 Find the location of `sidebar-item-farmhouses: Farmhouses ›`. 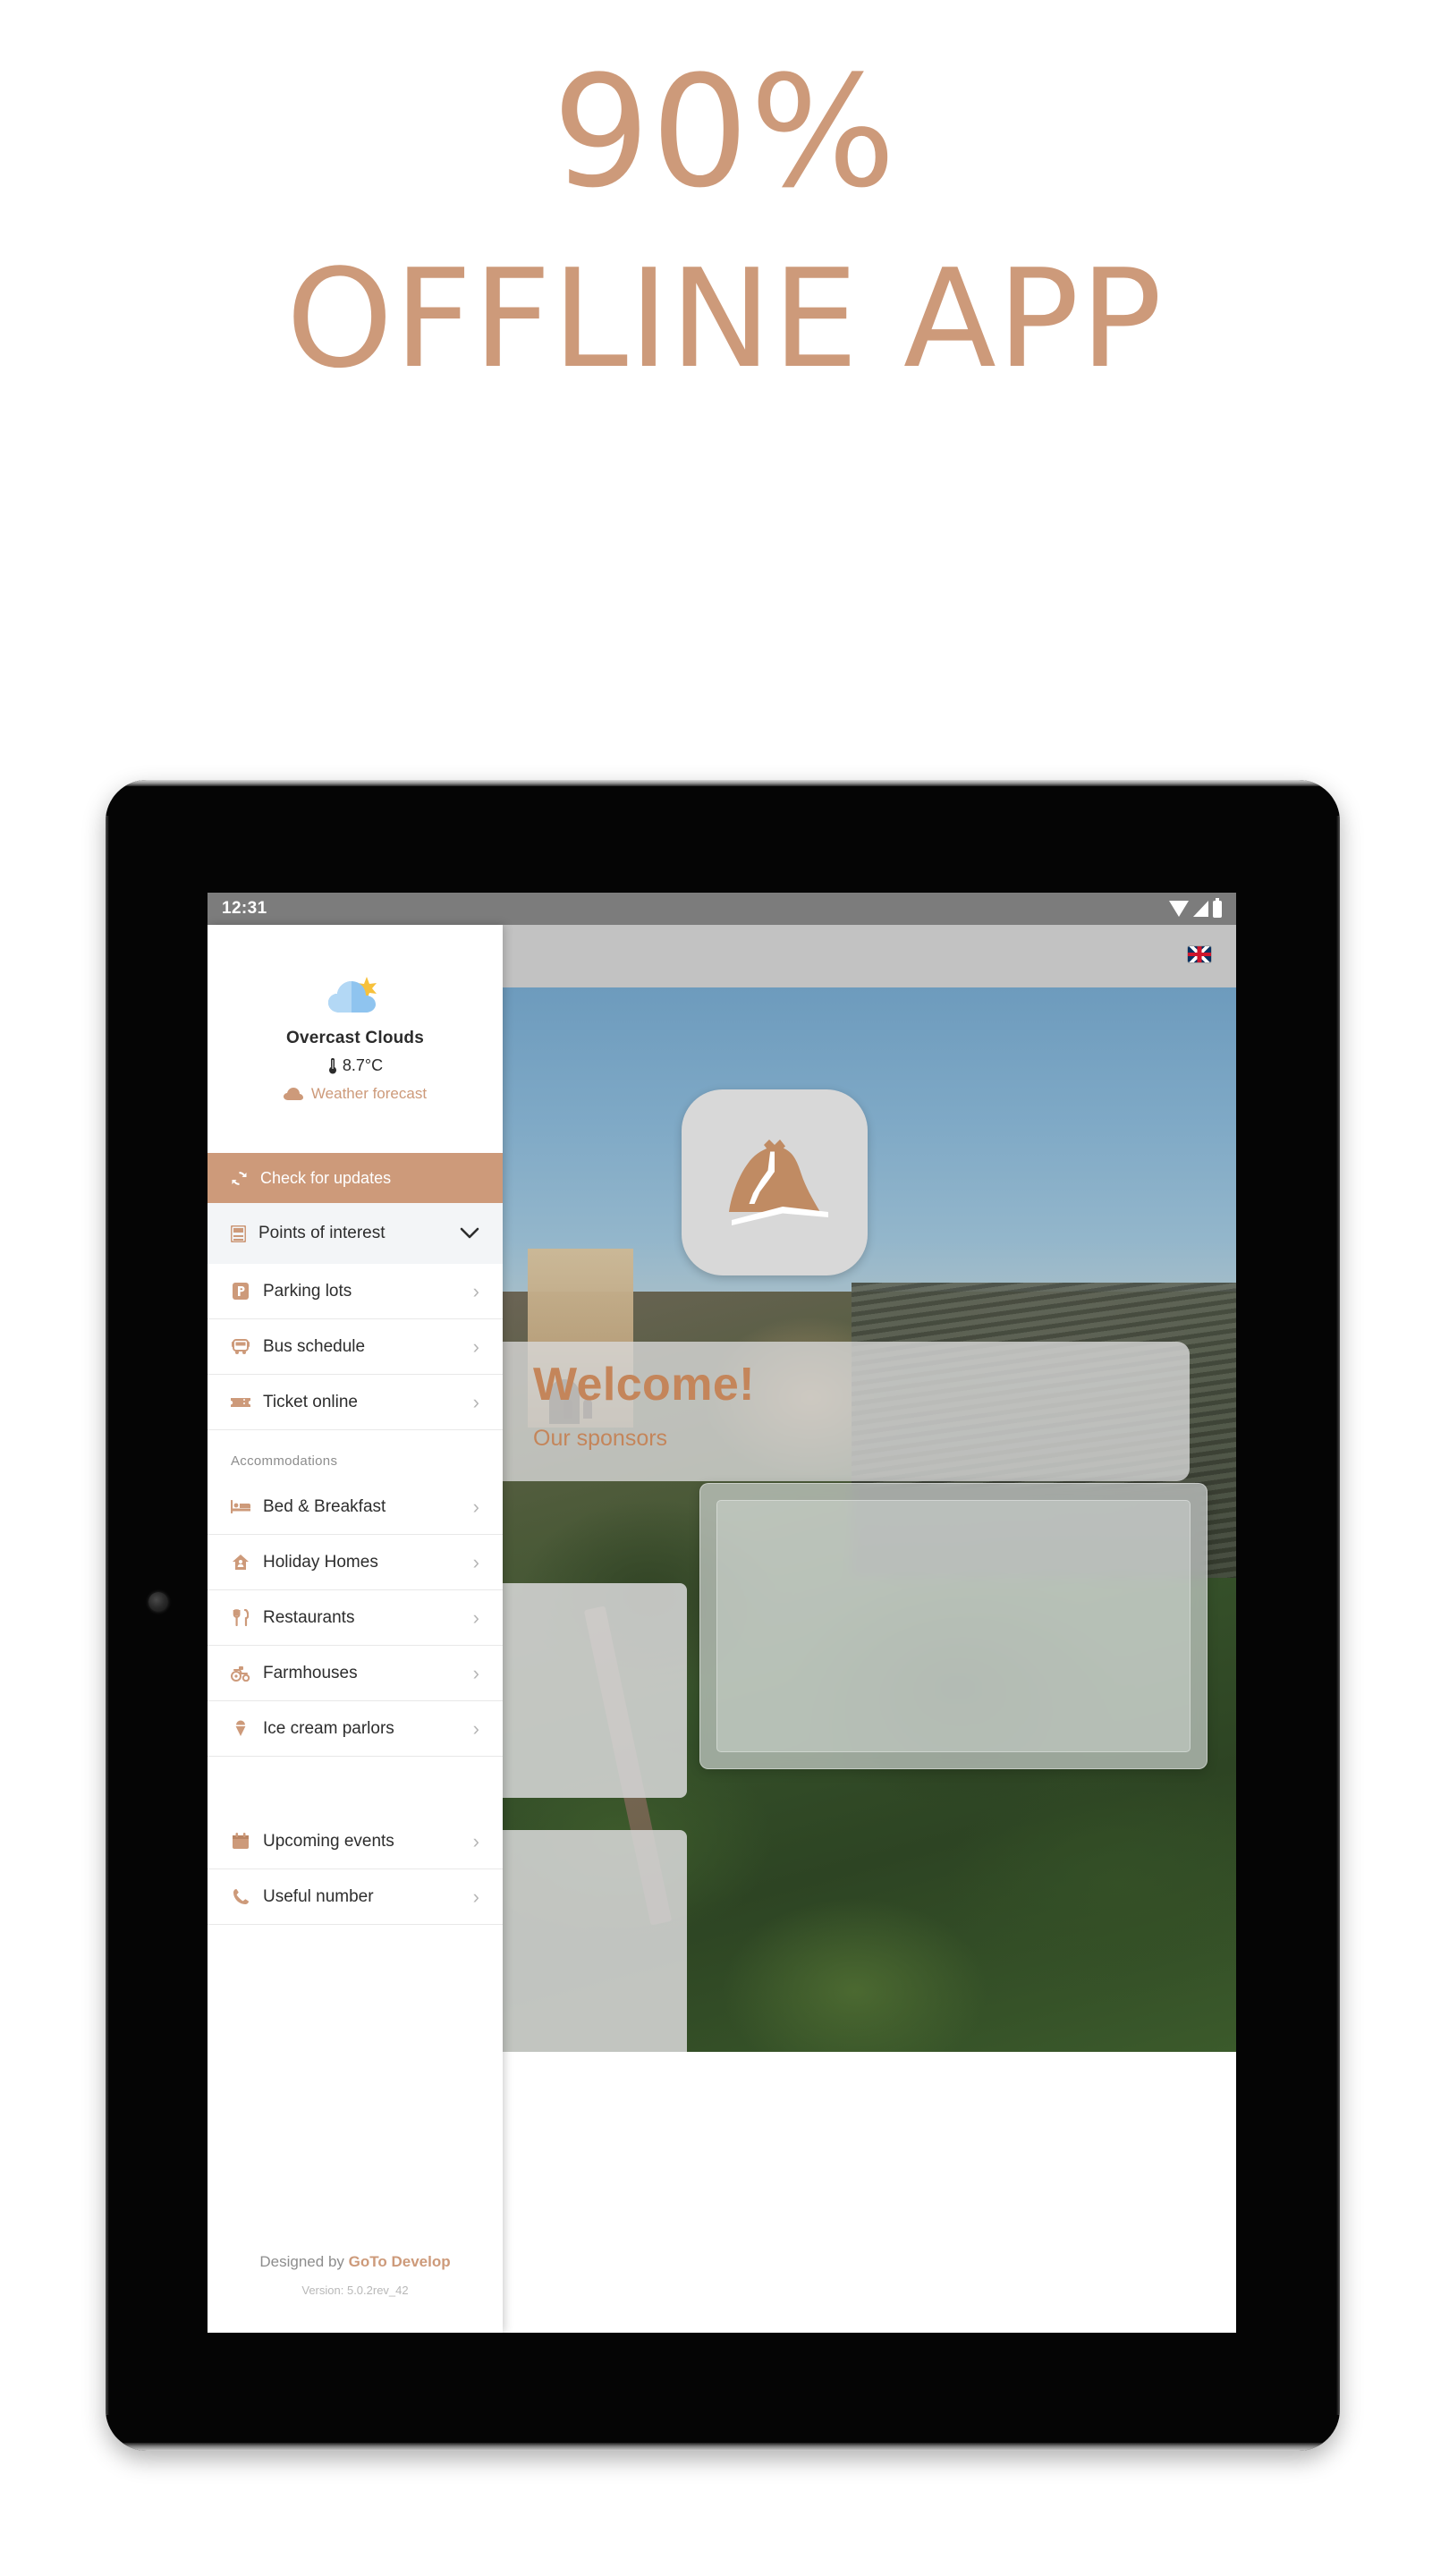

sidebar-item-farmhouses: Farmhouses › is located at coordinates (355, 1673).